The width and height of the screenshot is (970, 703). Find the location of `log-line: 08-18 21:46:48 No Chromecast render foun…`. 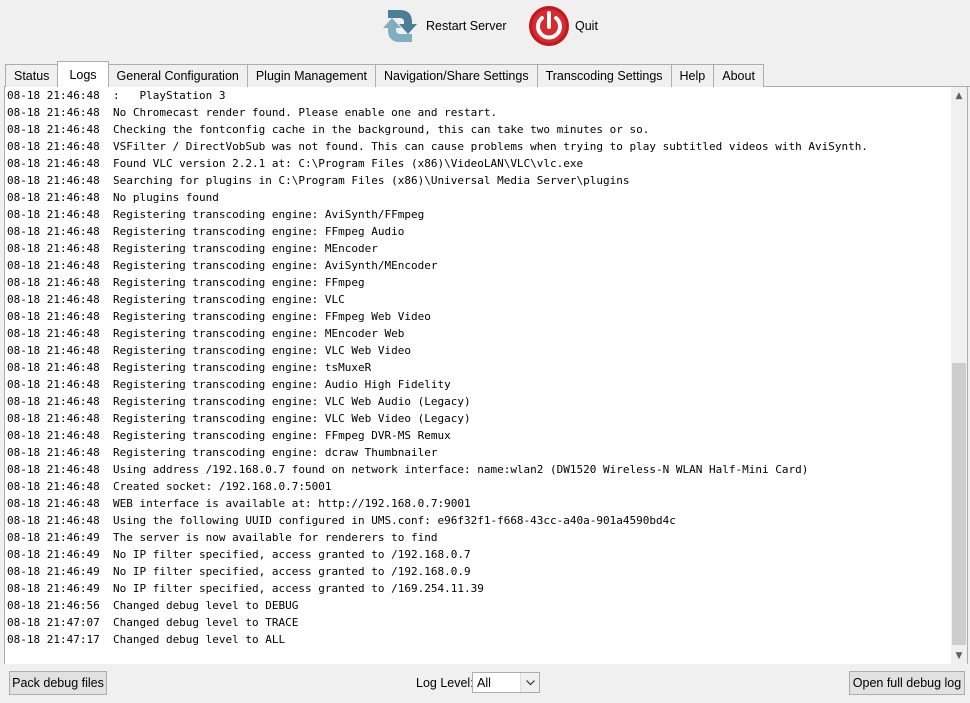

log-line: 08-18 21:46:48 No Chromecast render foun… is located at coordinates (252, 112).